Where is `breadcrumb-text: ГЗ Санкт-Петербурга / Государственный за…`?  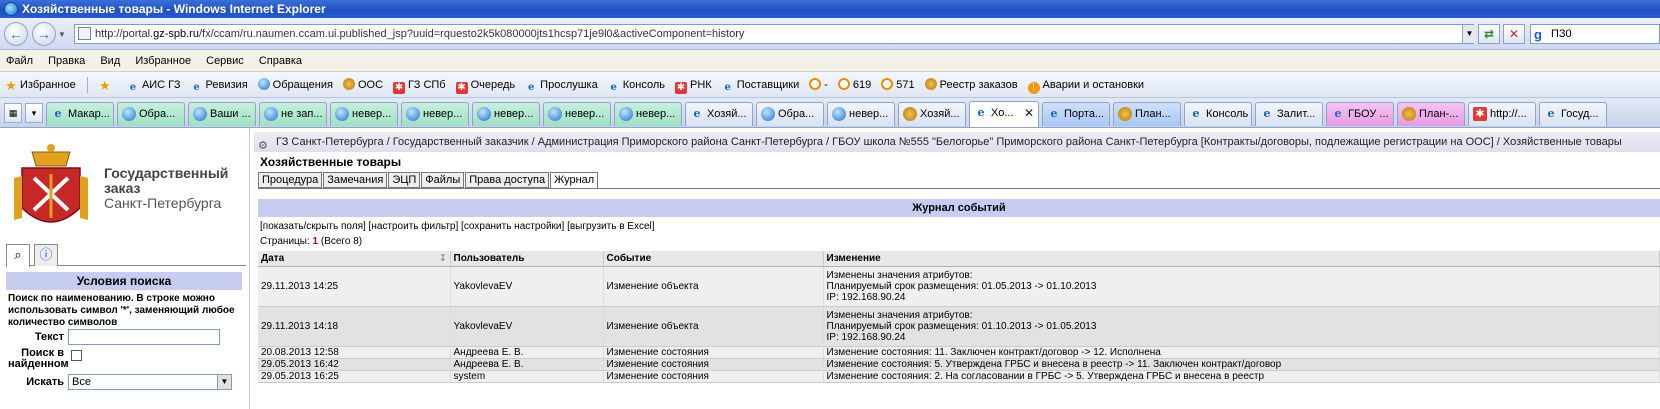
breadcrumb-text: ГЗ Санкт-Петербурга / Государственный за… is located at coordinates (949, 142).